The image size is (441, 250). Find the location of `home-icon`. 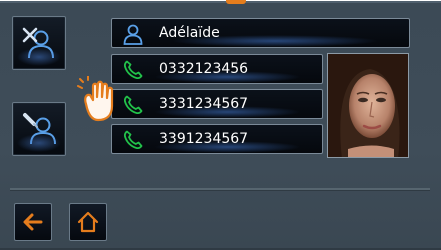

home-icon is located at coordinates (88, 222).